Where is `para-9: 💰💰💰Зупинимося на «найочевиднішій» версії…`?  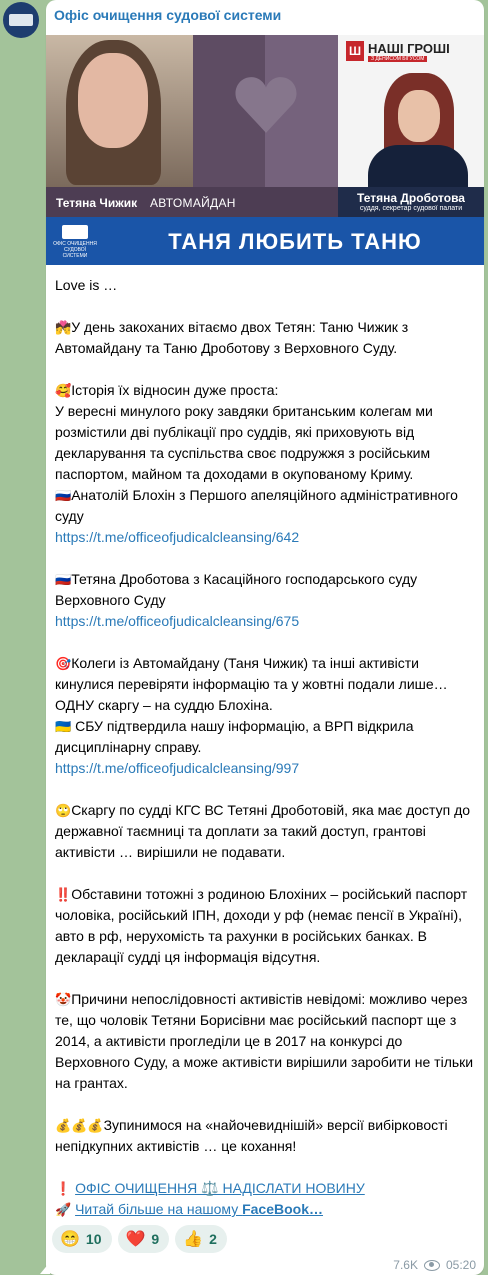
para-9: 💰💰💰Зупинимося на «найочевиднішій» версії… is located at coordinates (267, 1136).